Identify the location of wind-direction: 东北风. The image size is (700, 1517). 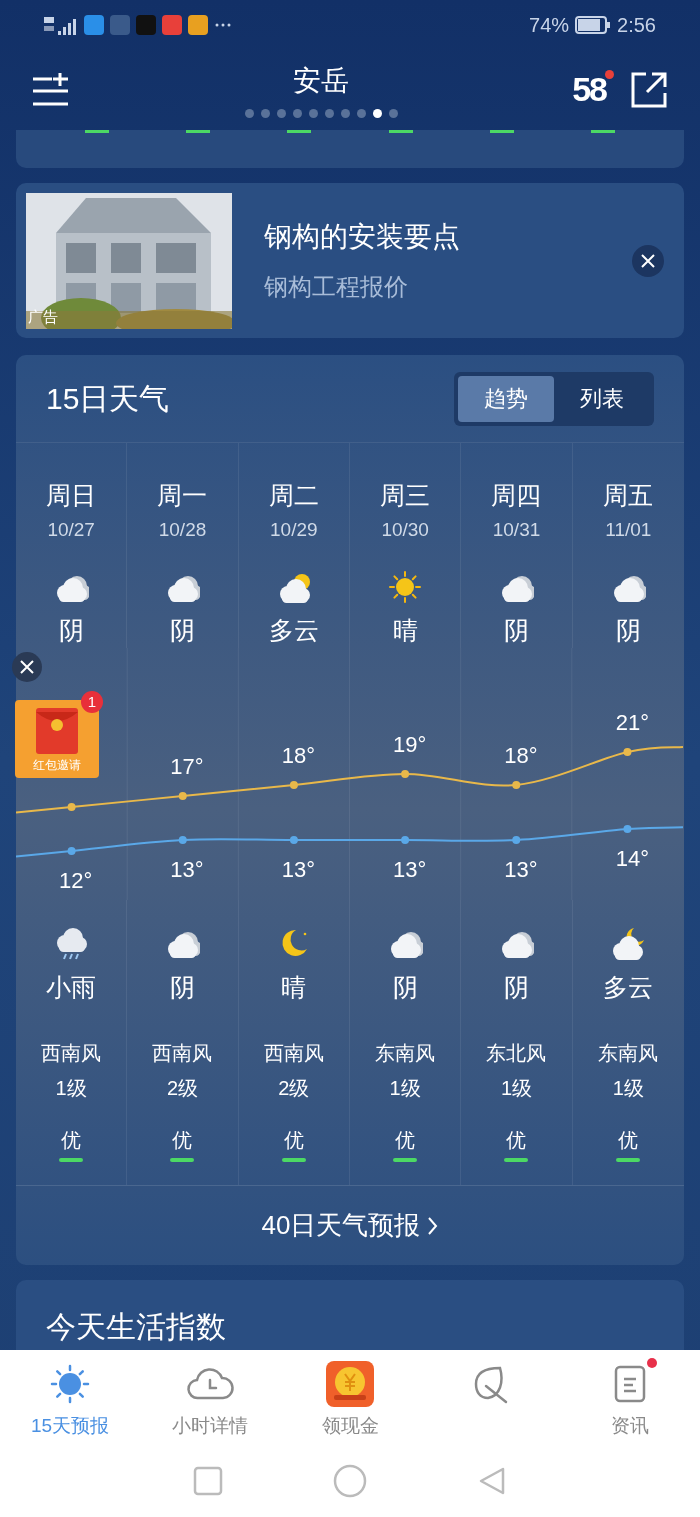
(516, 1053).